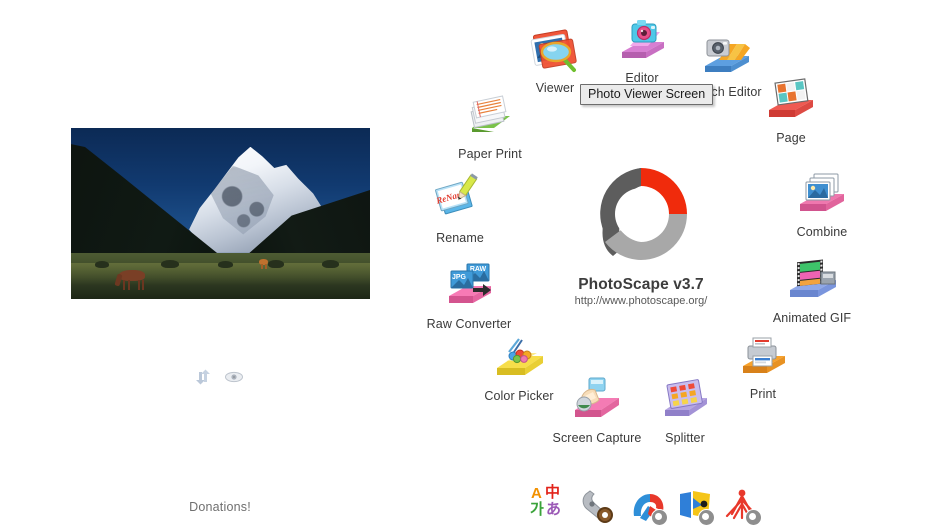 Image resolution: width=944 pixels, height=532 pixels. I want to click on eye-icon, so click(234, 377).